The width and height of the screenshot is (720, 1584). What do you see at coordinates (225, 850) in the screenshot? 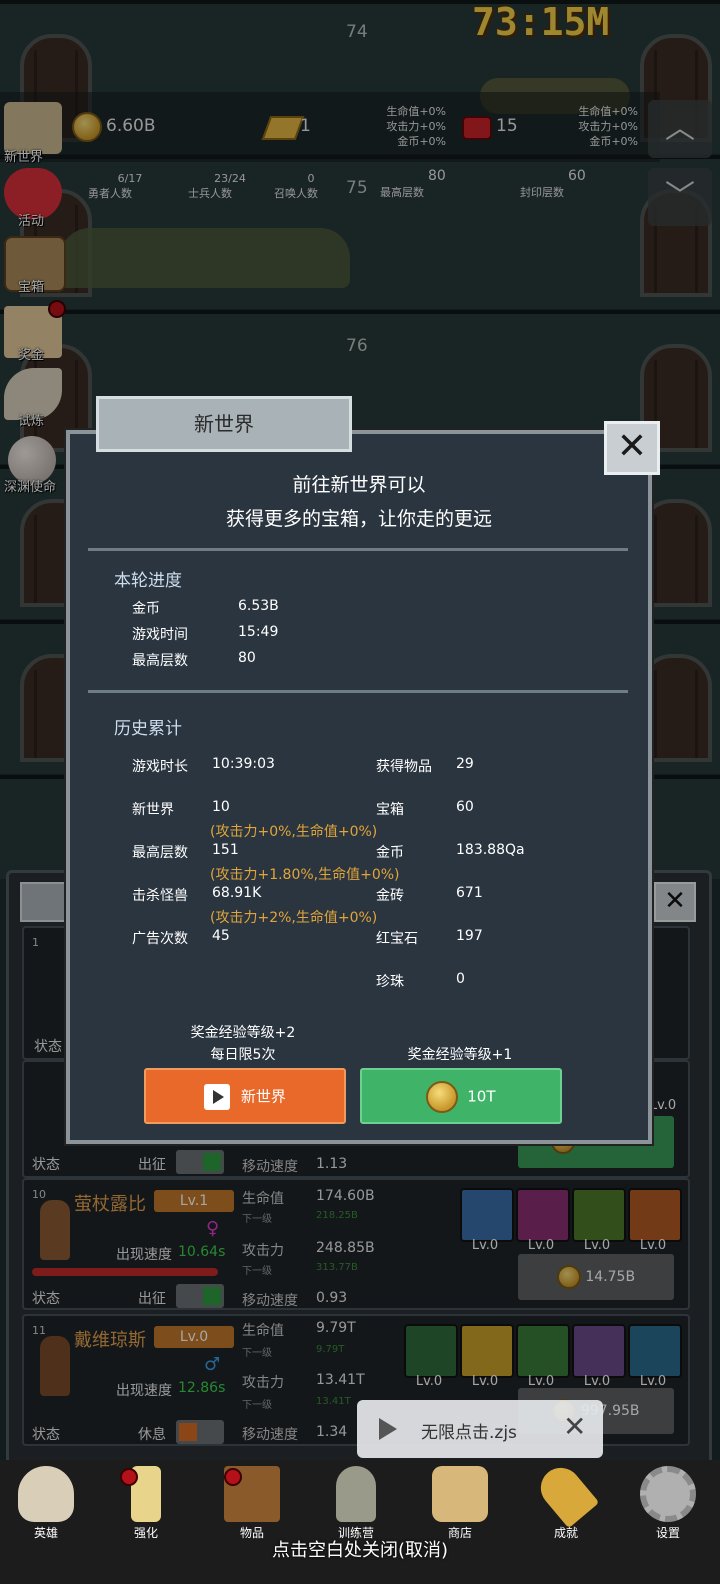
I see `history-value: 151` at bounding box center [225, 850].